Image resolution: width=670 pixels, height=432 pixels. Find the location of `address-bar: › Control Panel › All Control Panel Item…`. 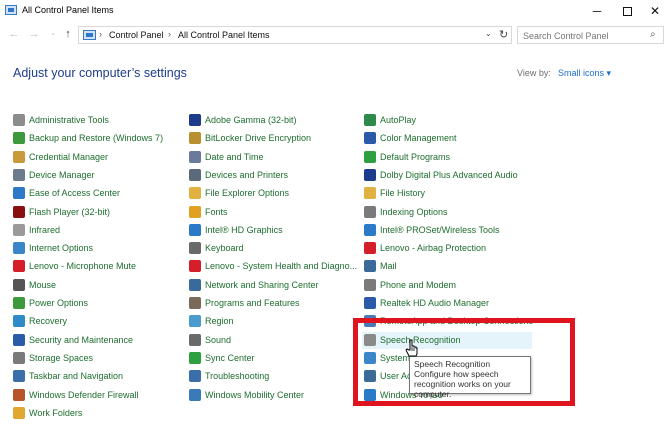

address-bar: › Control Panel › All Control Panel Item… is located at coordinates (295, 35).